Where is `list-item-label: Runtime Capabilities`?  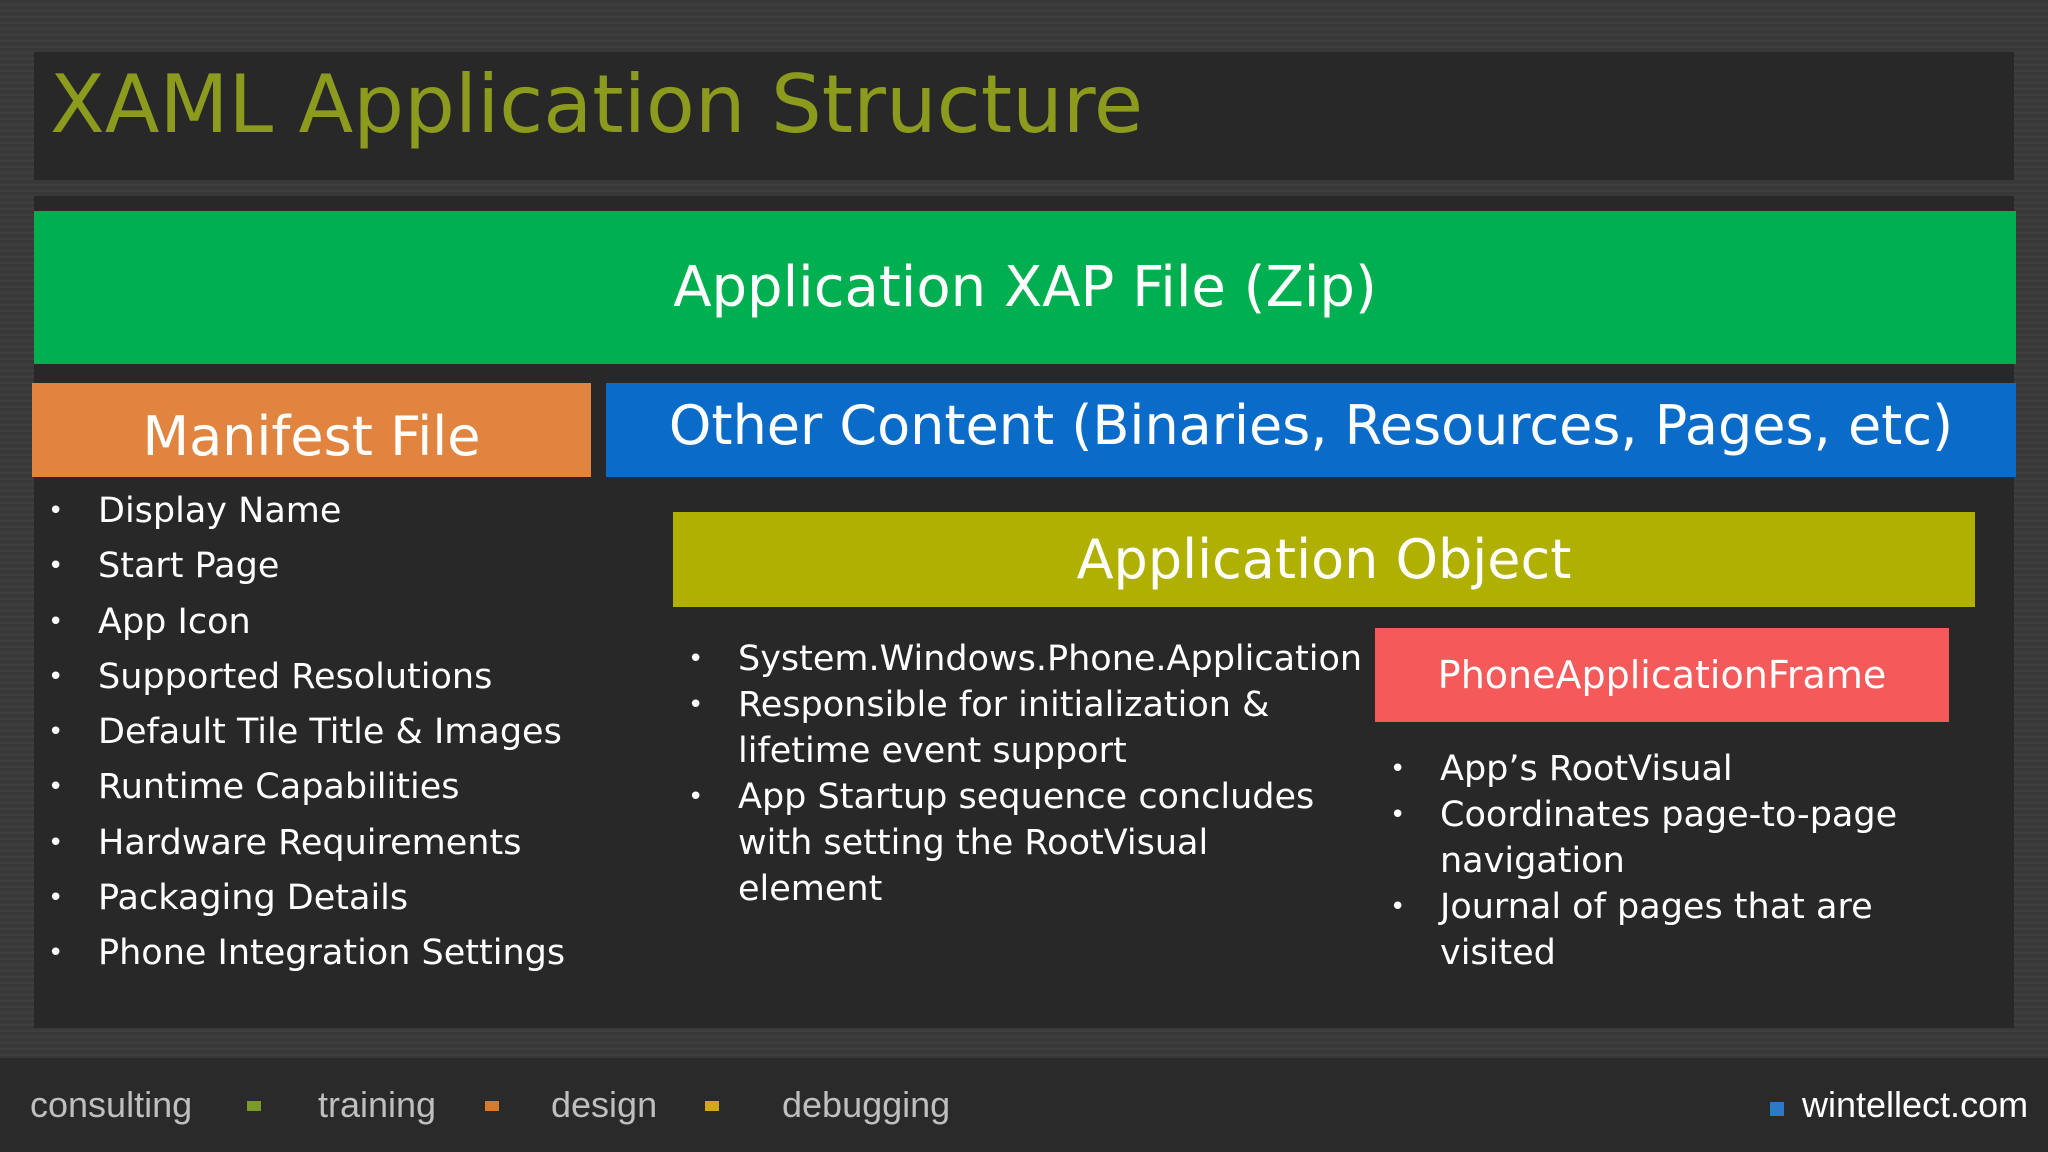 list-item-label: Runtime Capabilities is located at coordinates (279, 787).